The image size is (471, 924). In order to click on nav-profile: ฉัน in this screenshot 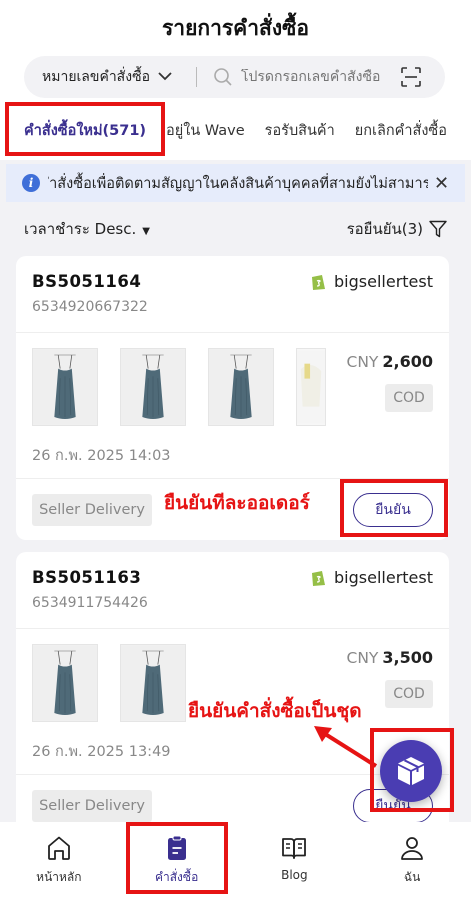, I will do `click(412, 873)`.